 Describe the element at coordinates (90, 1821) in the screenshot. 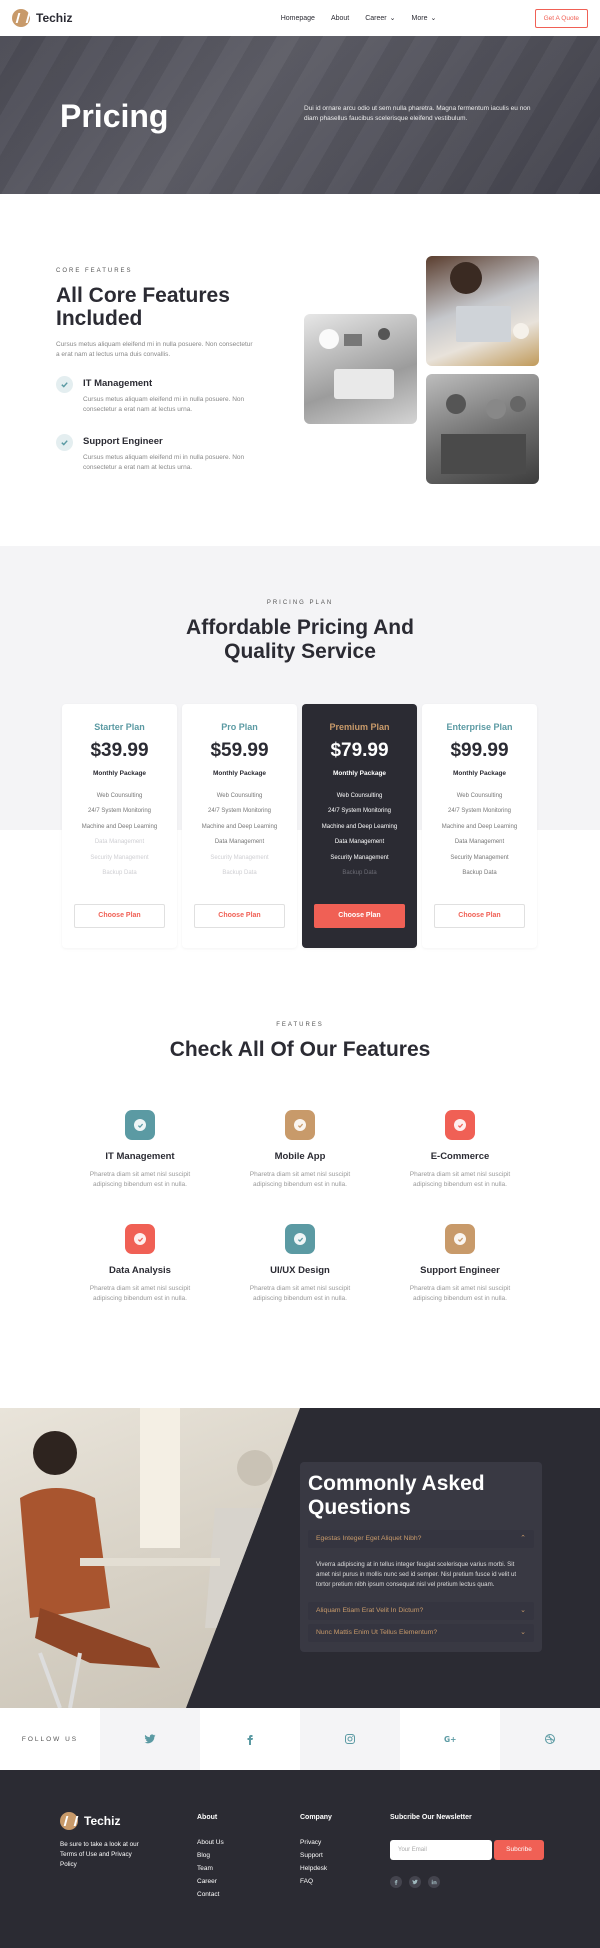

I see `footer-logo: Techiz` at that location.